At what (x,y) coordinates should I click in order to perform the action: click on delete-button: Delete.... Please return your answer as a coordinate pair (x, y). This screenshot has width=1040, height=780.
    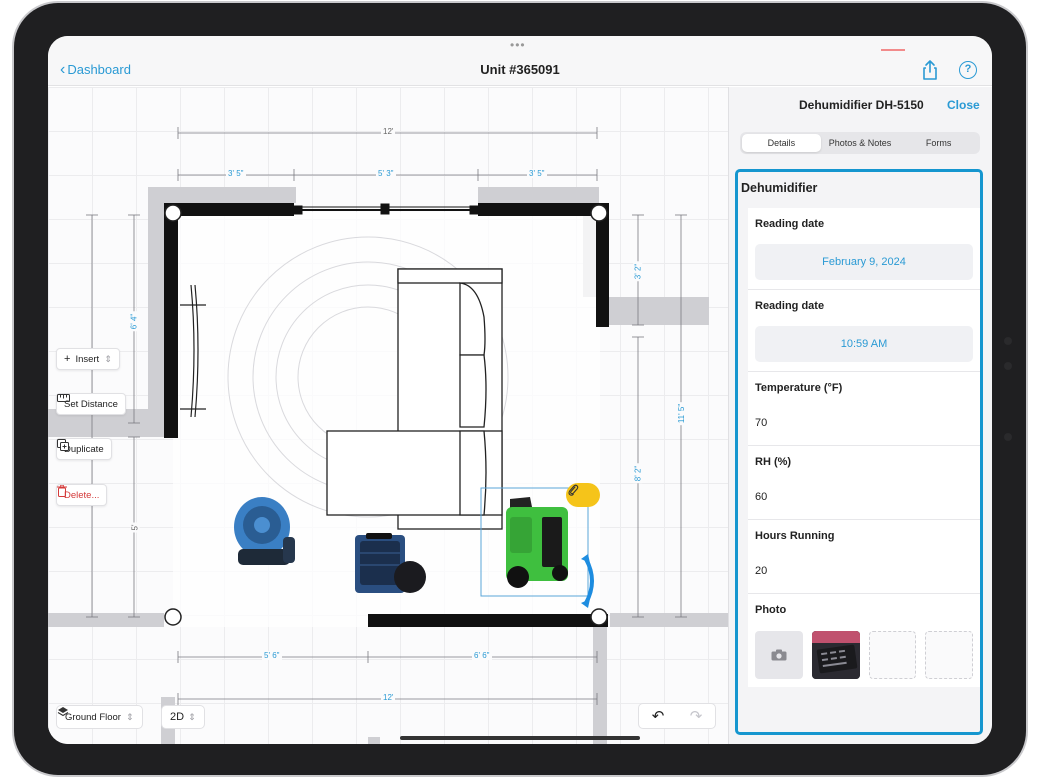
    Looking at the image, I should click on (82, 495).